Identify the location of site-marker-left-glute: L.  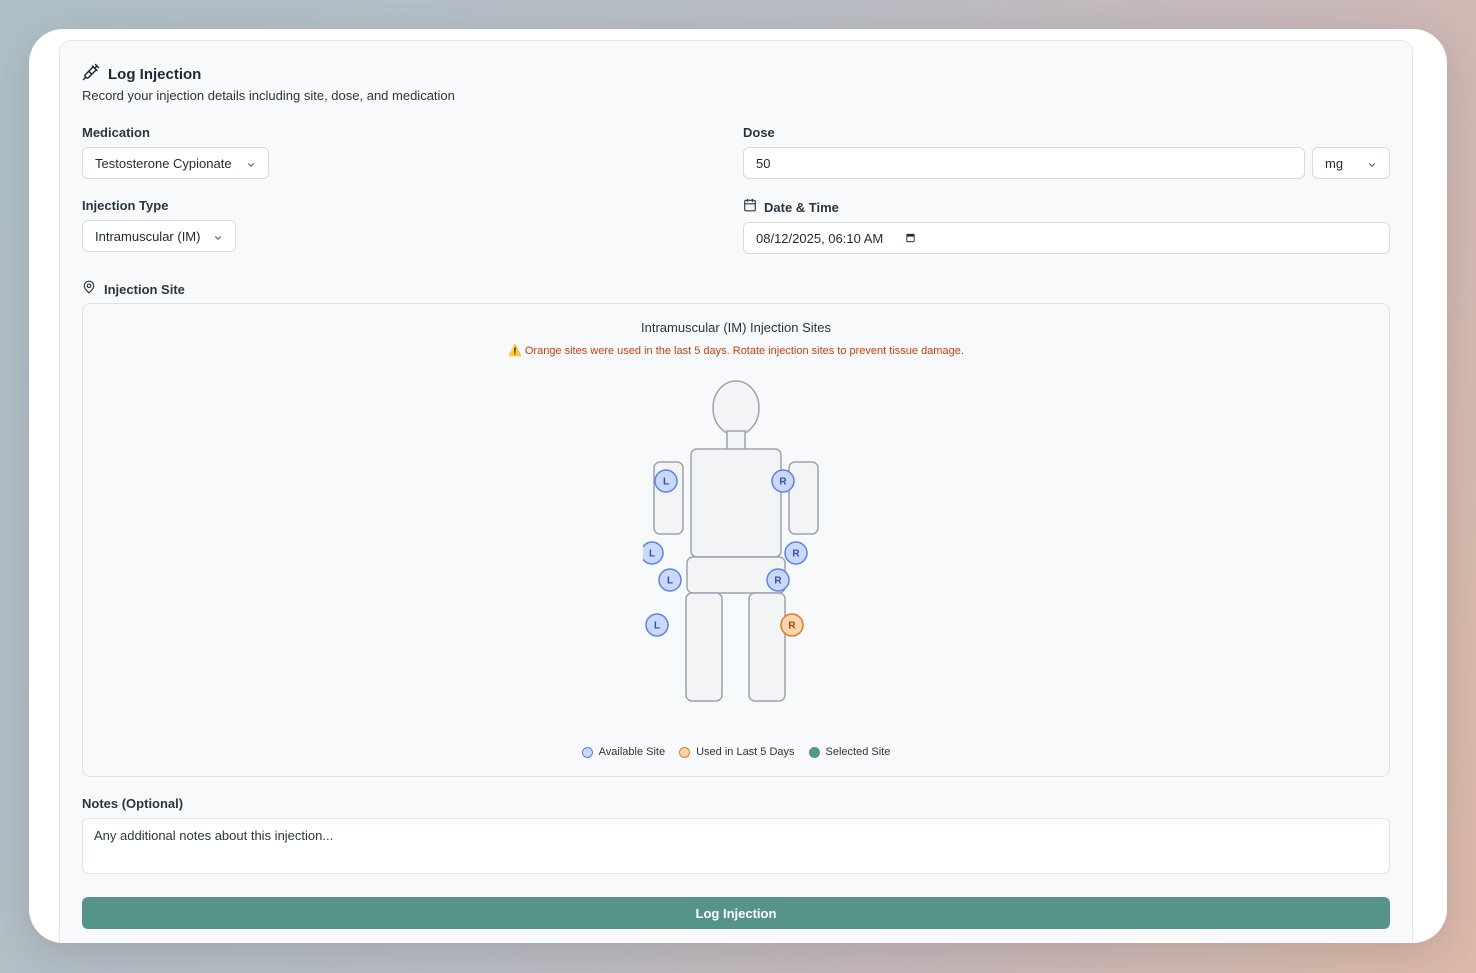
(670, 580).